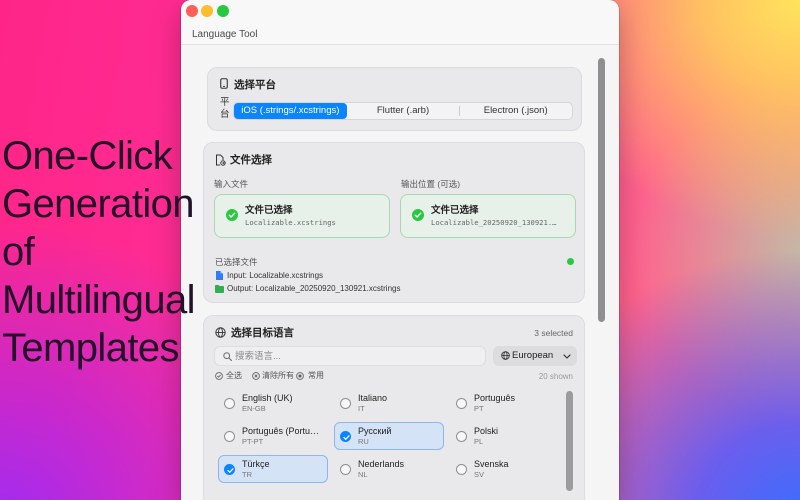  I want to click on language-code: NL, so click(363, 474).